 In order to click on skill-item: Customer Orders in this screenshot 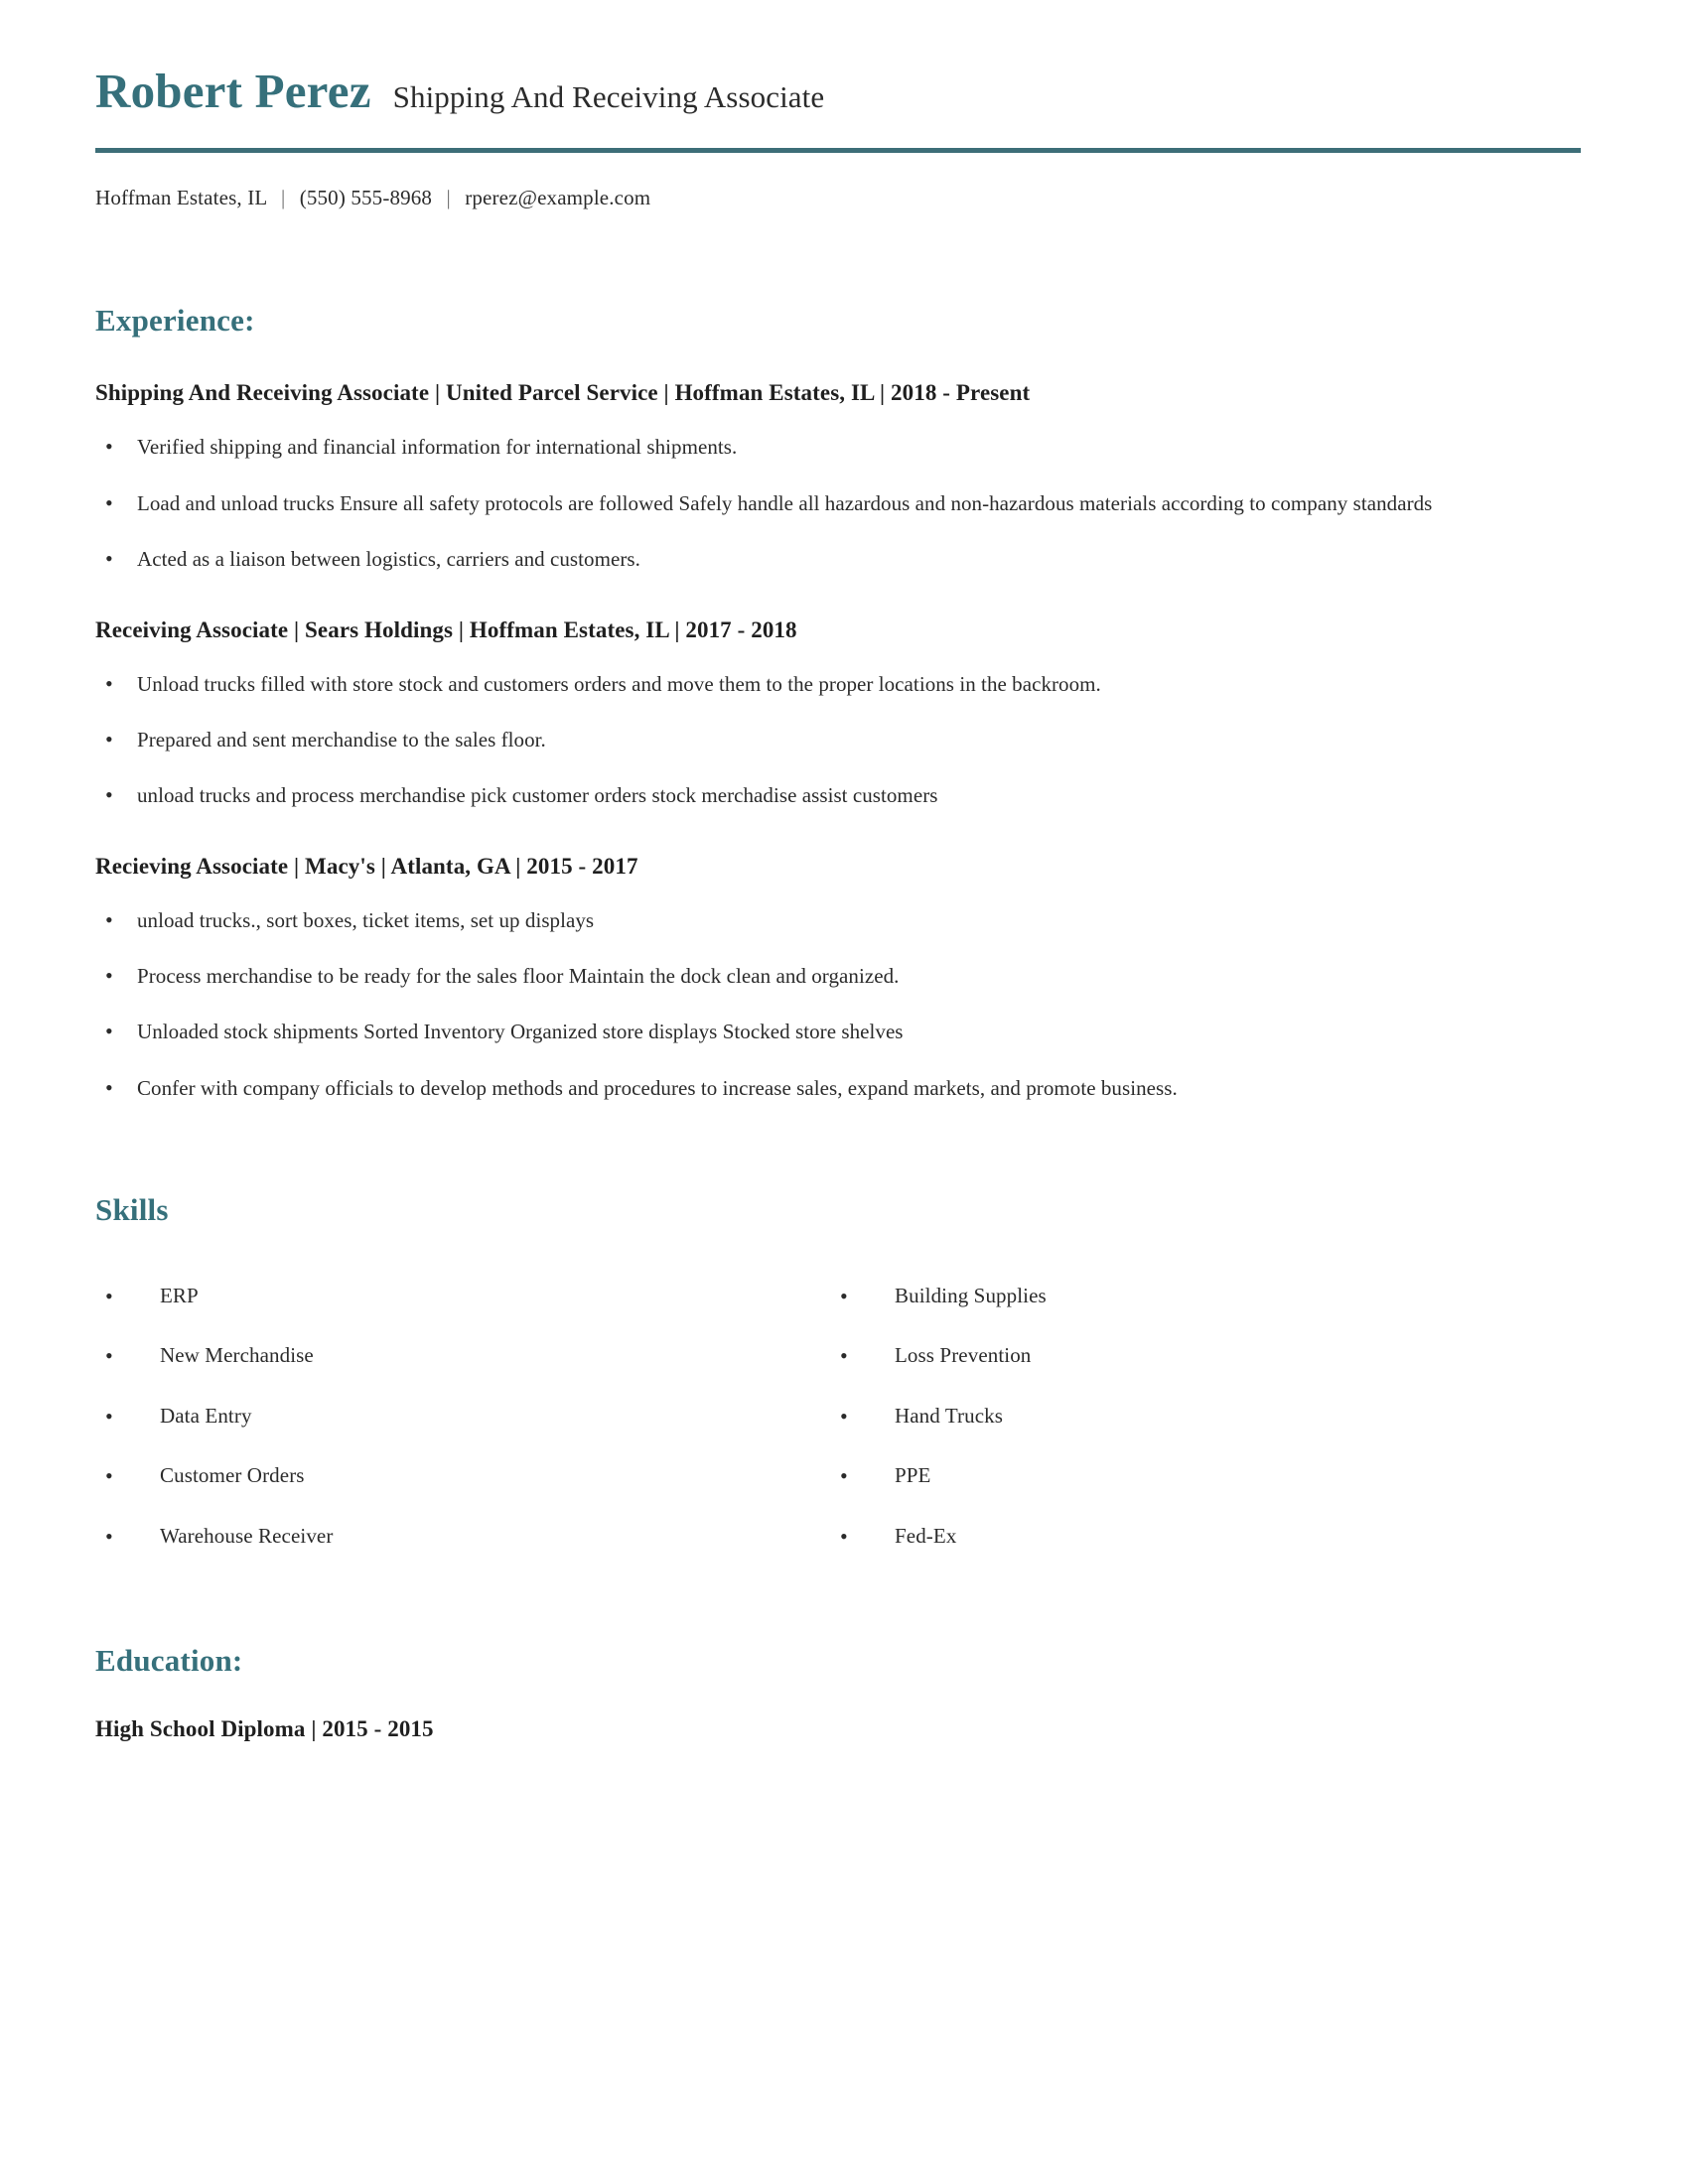, I will do `click(462, 1475)`.